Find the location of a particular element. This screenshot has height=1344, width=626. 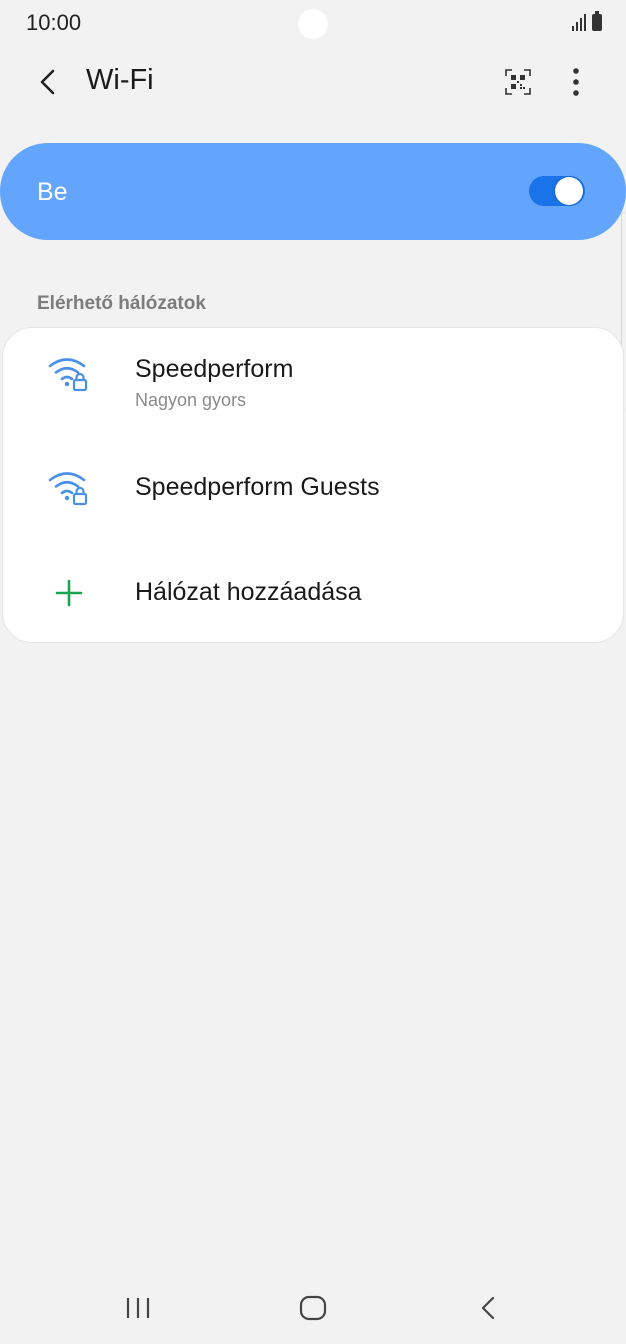

add-network-label: Hálózat hozzáadása is located at coordinates (248, 592).